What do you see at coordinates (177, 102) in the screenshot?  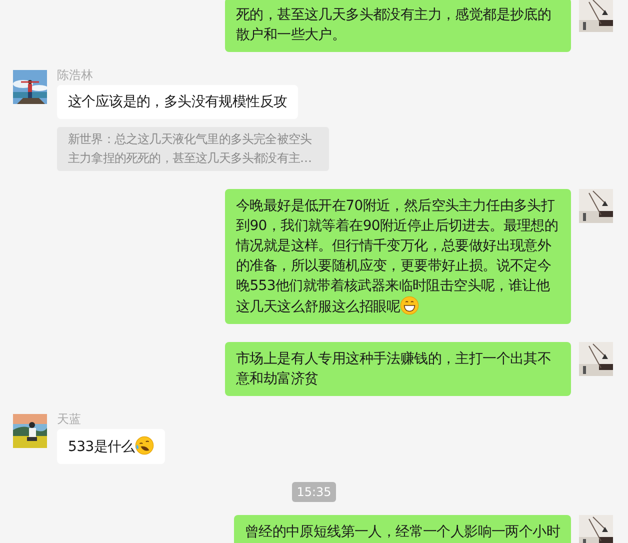 I see `message-bubble: 这个应该是的，多头没有规模性反攻` at bounding box center [177, 102].